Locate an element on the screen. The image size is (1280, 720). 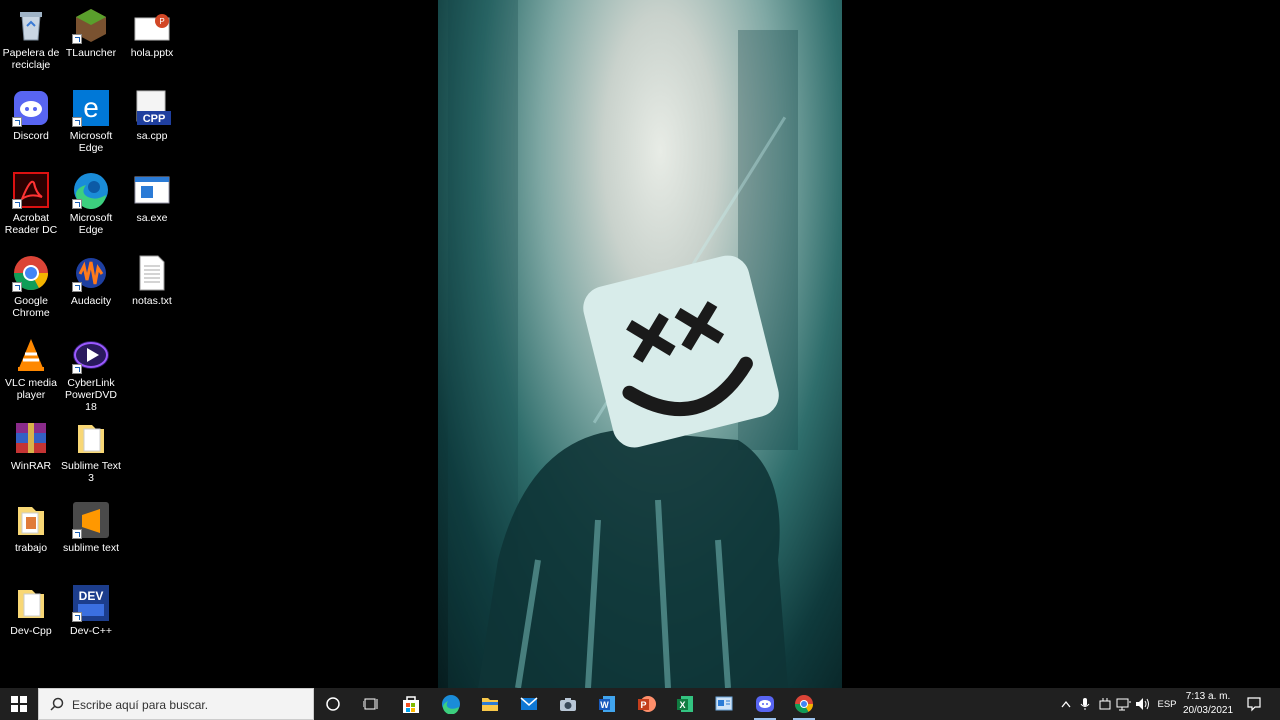
desktop-icon-winrar: WinRAR is located at coordinates (31, 445).